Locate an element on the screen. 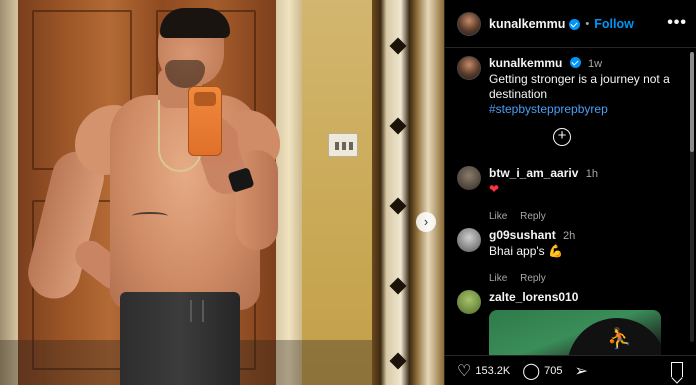 This screenshot has width=696, height=385. caption-author-username: kunalkemmu is located at coordinates (525, 63).